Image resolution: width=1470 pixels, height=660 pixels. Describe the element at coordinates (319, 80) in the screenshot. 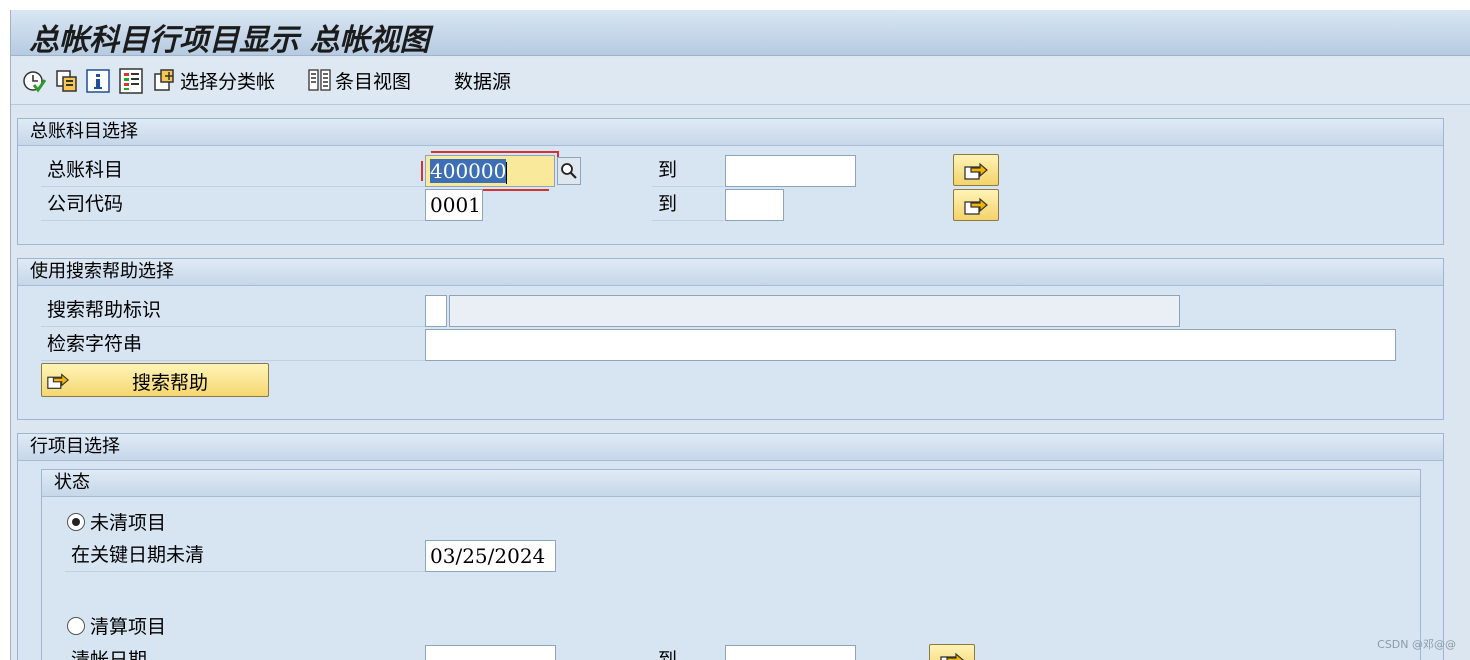

I see `entry-view-icon` at that location.